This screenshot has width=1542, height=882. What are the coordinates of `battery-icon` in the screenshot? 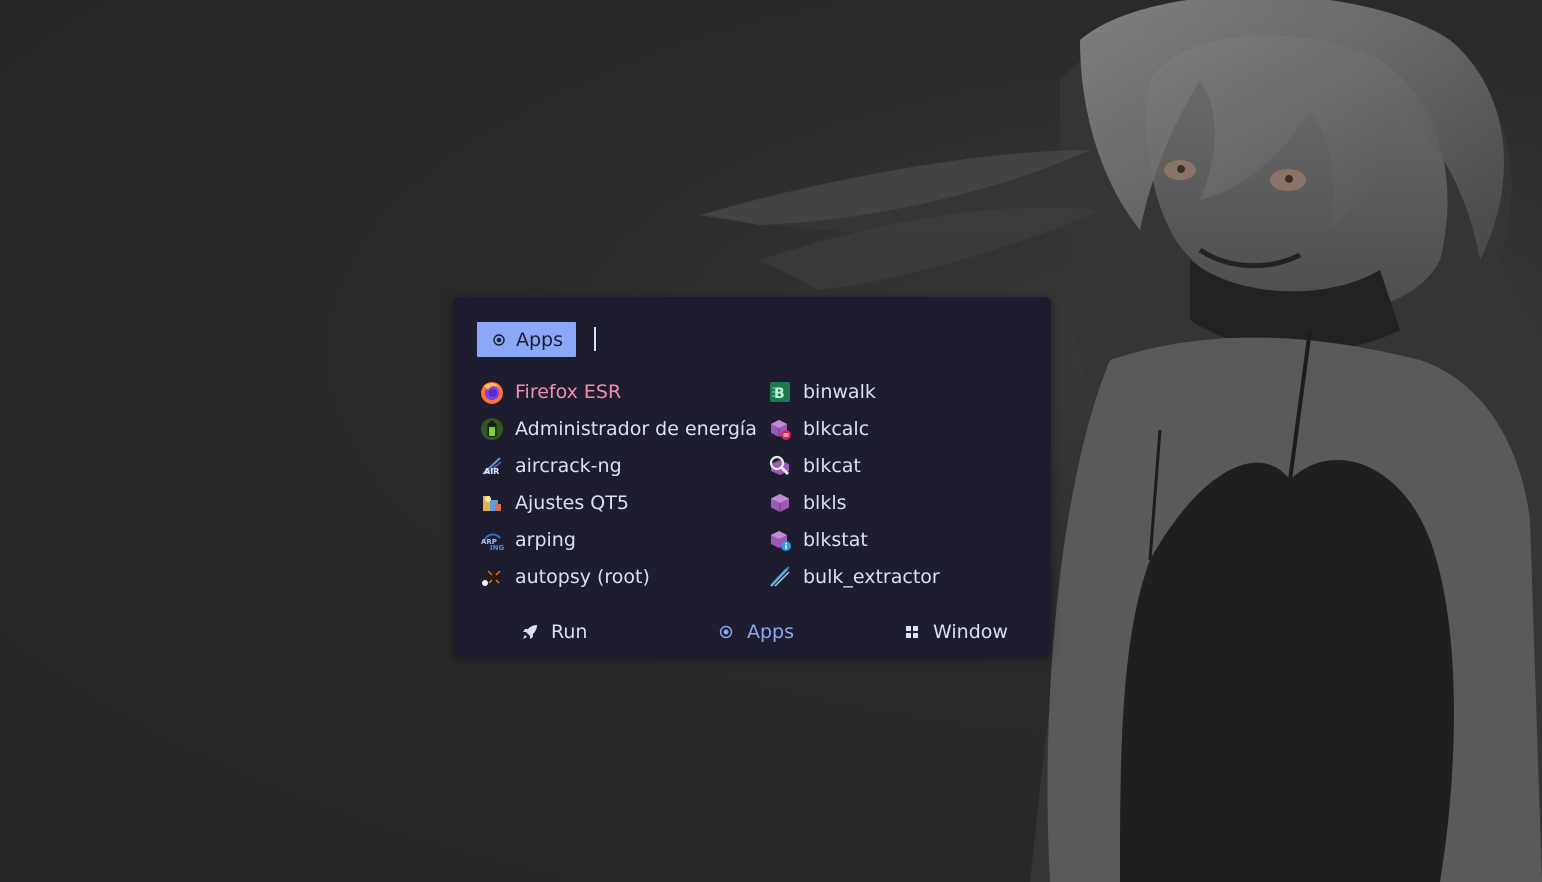 It's located at (492, 429).